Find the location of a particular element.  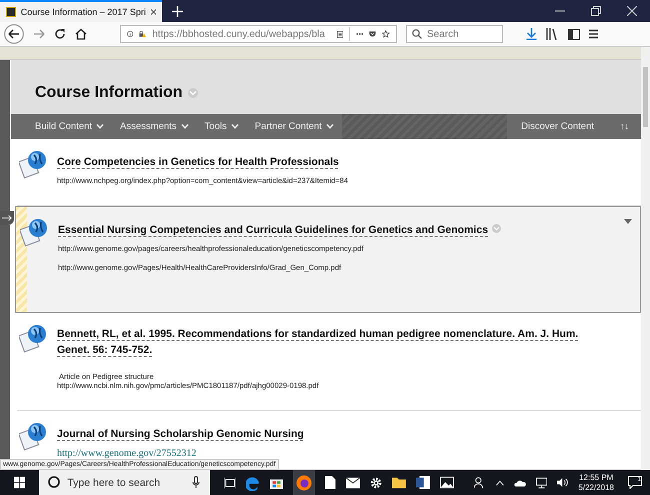

speech-bubble-icon is located at coordinates (635, 482).